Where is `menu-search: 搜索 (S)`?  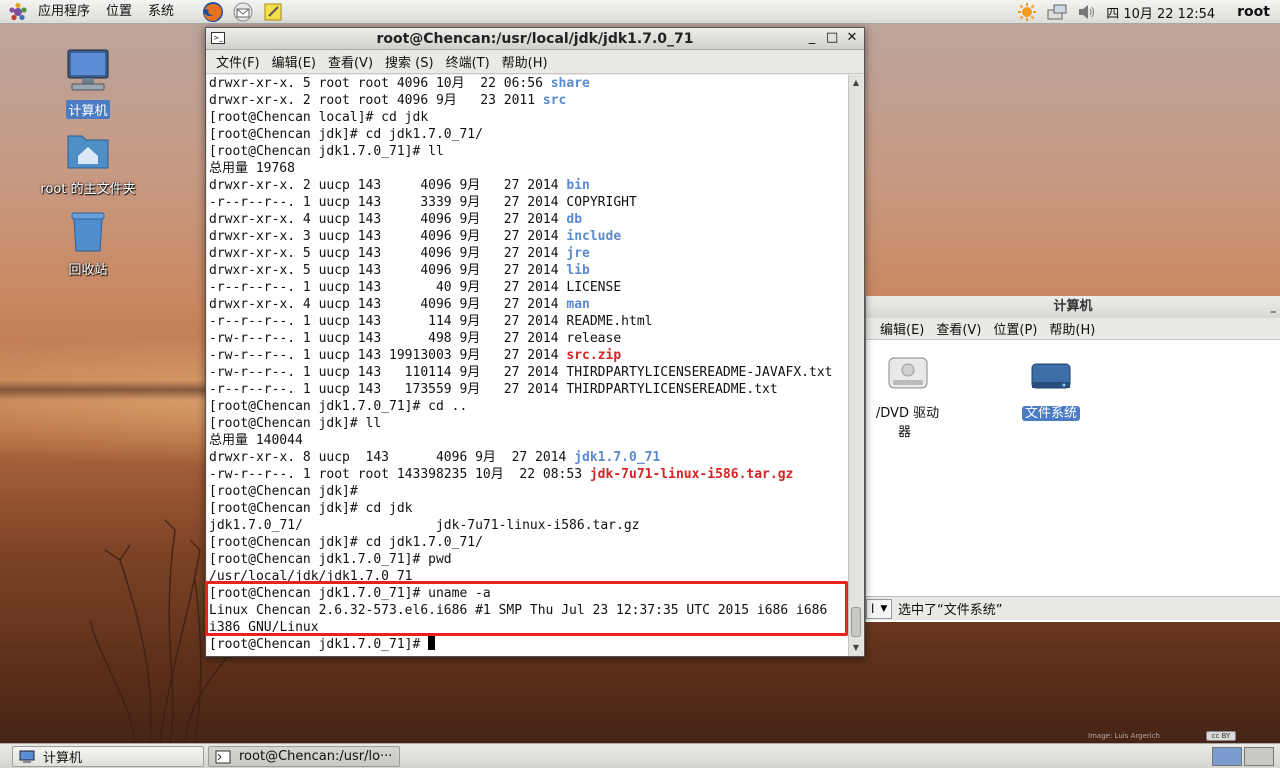 menu-search: 搜索 (S) is located at coordinates (409, 61).